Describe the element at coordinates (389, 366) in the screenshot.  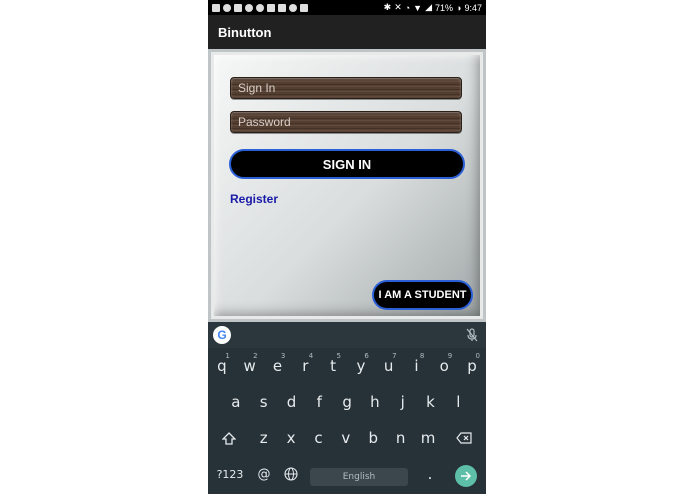
I see `key-u: u7` at that location.